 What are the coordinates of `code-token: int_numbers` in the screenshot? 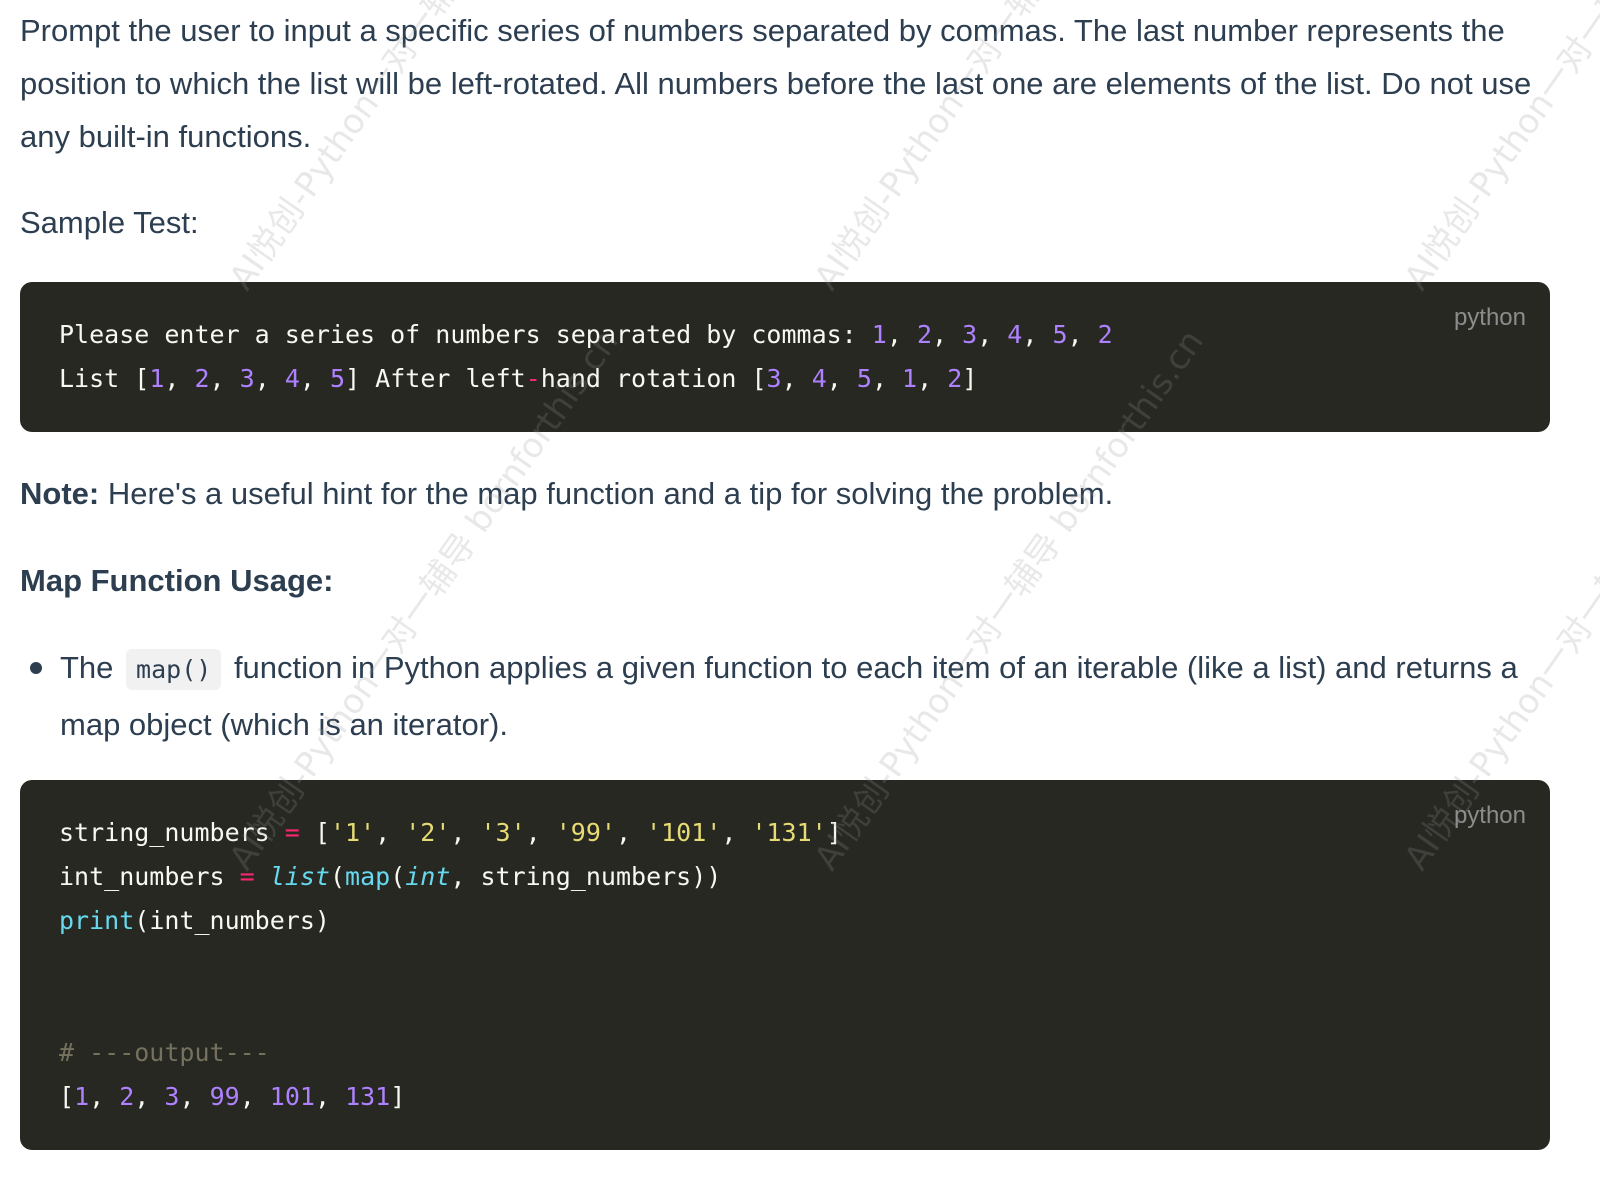 It's located at (149, 876).